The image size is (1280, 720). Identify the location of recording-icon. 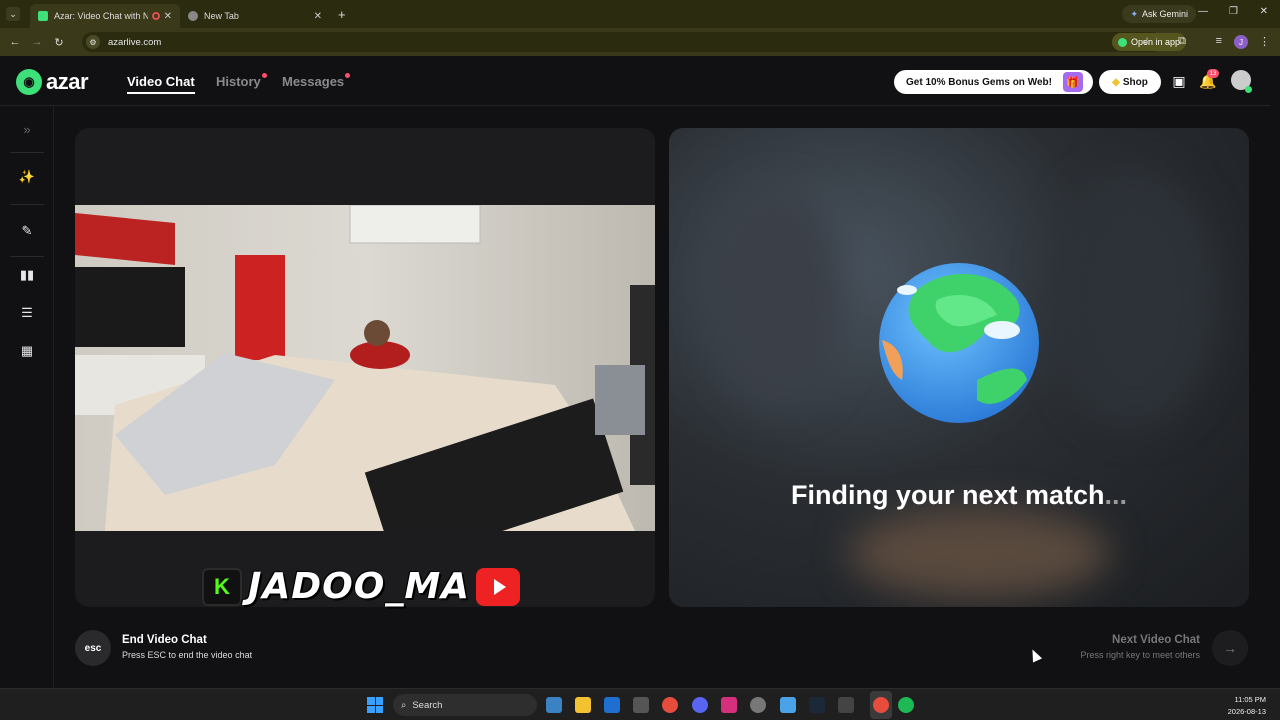
(155, 16).